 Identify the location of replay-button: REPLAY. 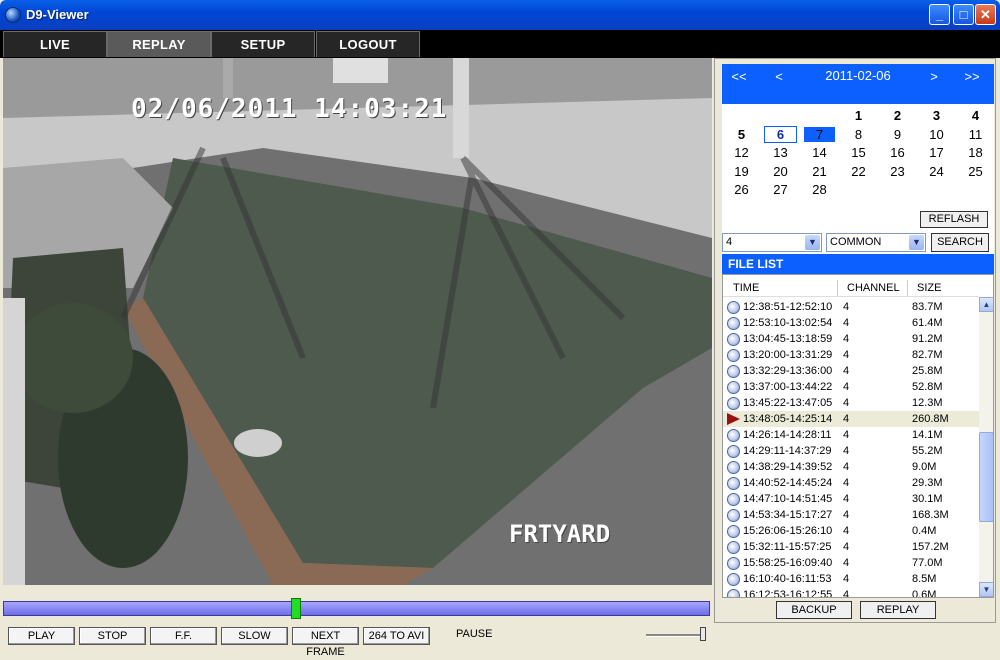
(898, 610).